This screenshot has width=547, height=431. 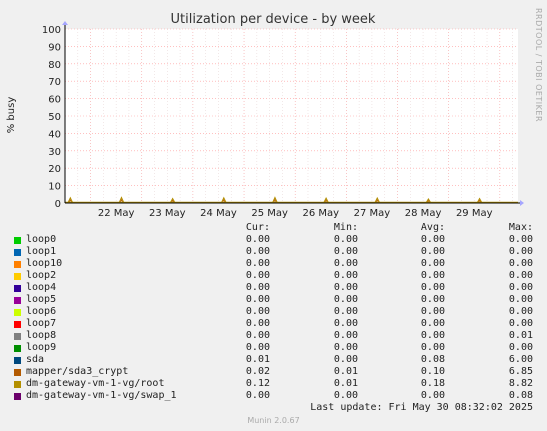 I want to click on y-tick-label: 50, so click(x=54, y=117).